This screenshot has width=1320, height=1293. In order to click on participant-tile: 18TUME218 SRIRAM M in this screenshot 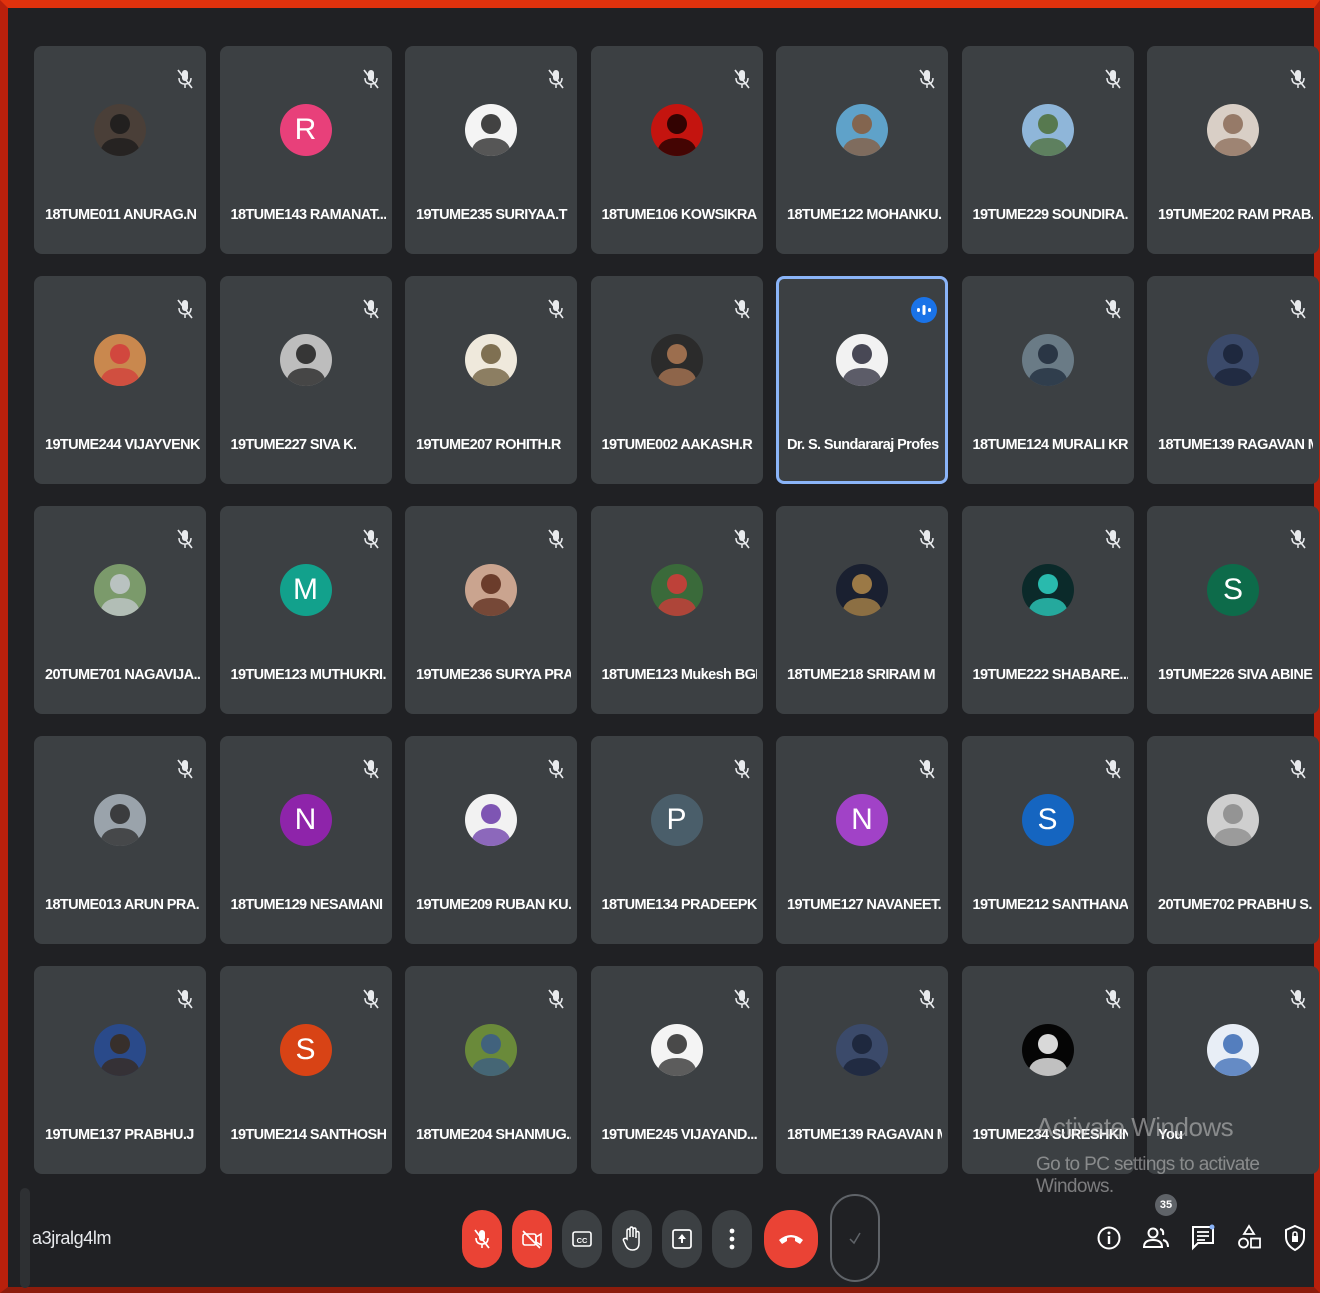, I will do `click(862, 610)`.